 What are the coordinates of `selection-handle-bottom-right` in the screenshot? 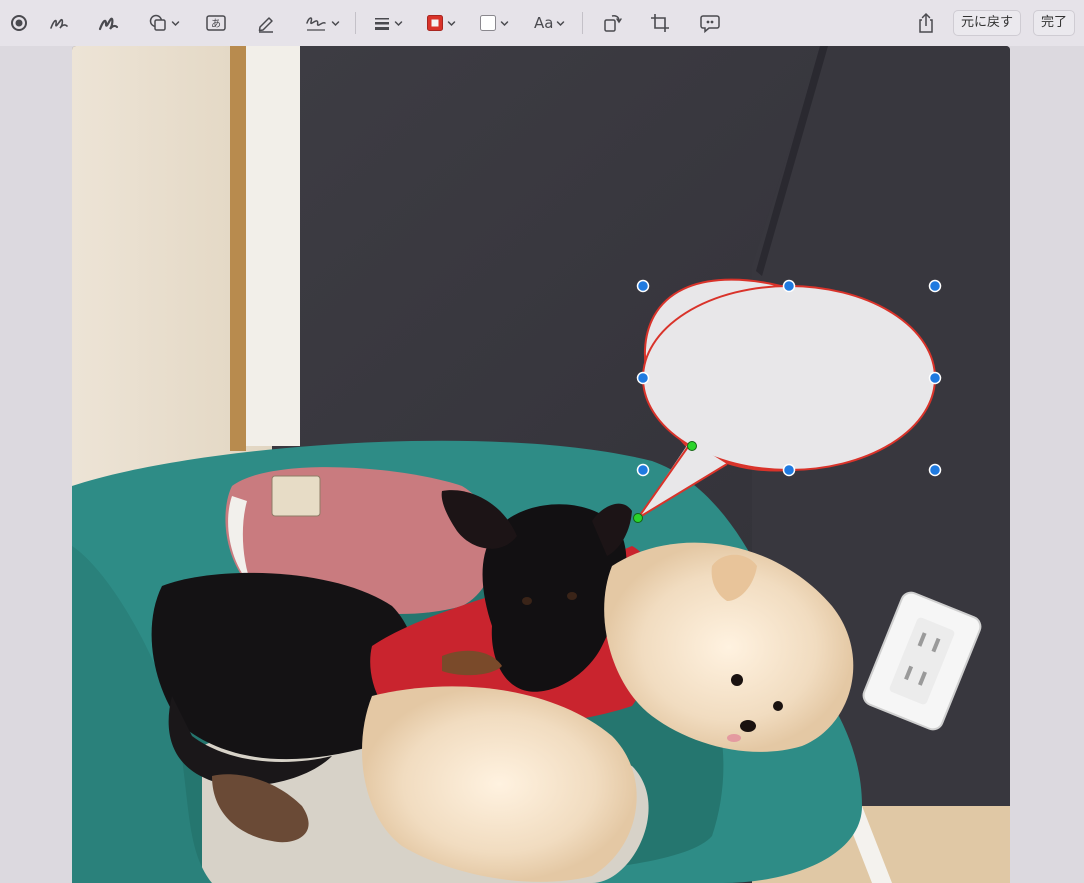 It's located at (935, 470).